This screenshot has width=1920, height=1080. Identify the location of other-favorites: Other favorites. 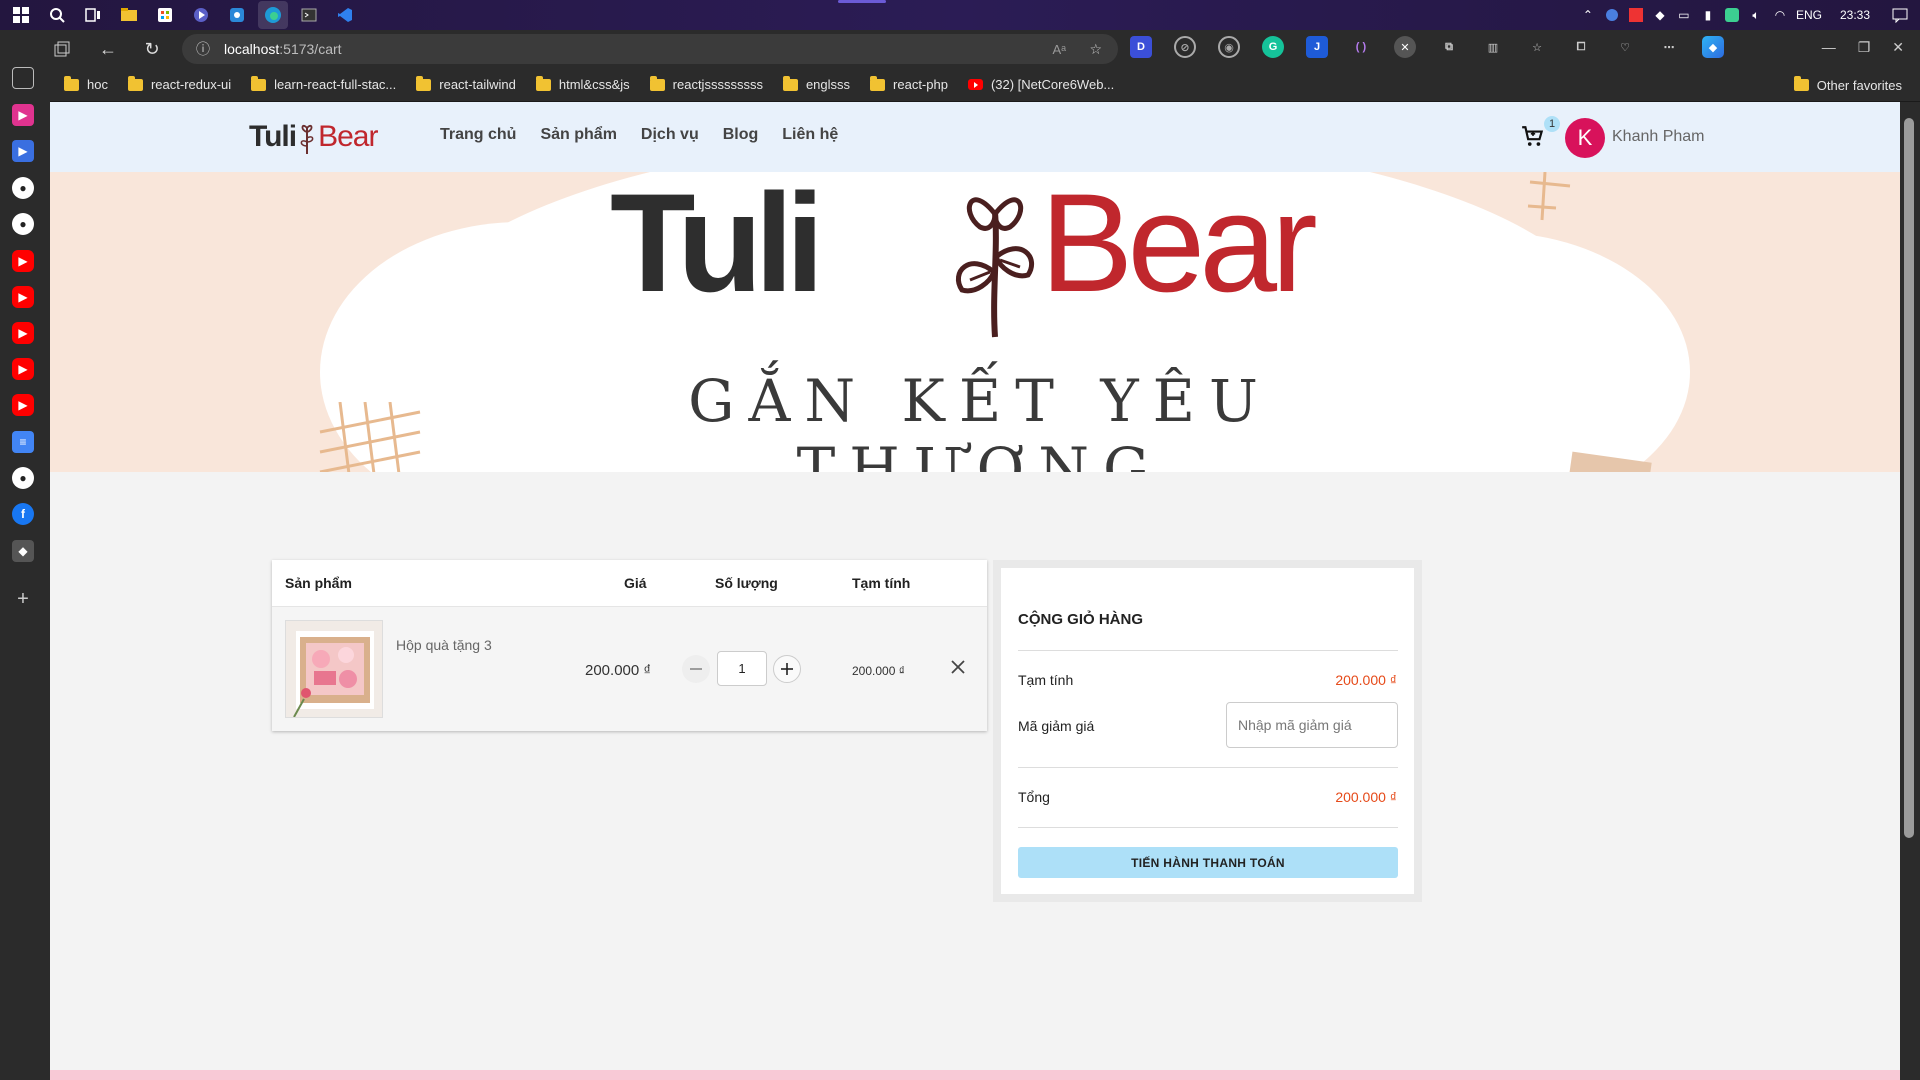
(1847, 85).